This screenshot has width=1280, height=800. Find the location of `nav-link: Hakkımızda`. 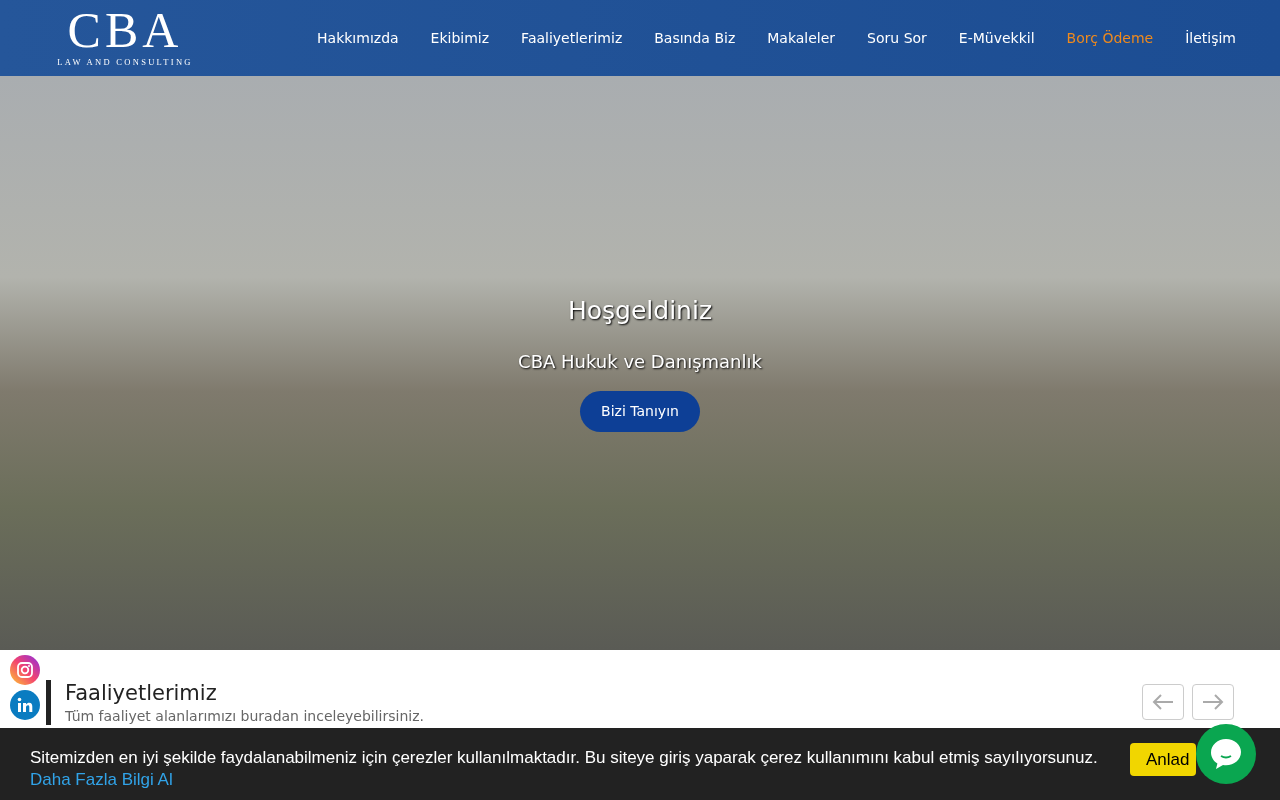

nav-link: Hakkımızda is located at coordinates (358, 38).